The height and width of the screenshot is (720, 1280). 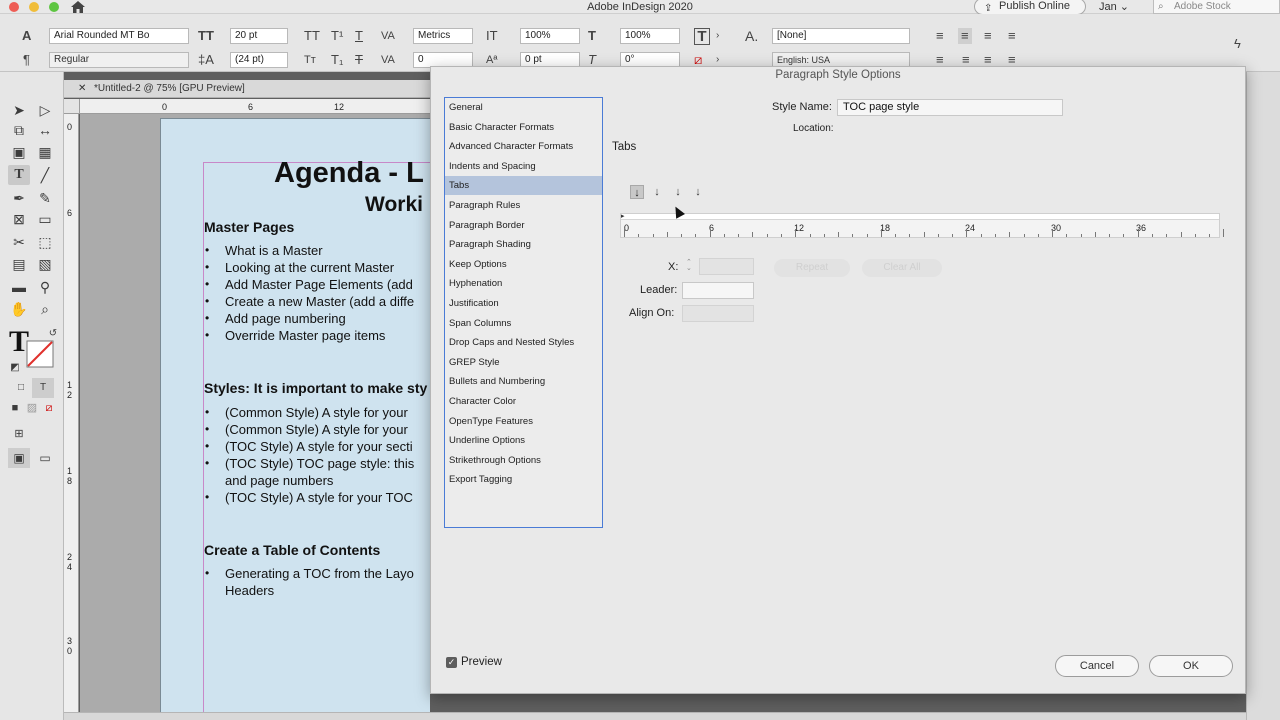 I want to click on list-item: Add Master Page Elements (add, so click(x=319, y=284).